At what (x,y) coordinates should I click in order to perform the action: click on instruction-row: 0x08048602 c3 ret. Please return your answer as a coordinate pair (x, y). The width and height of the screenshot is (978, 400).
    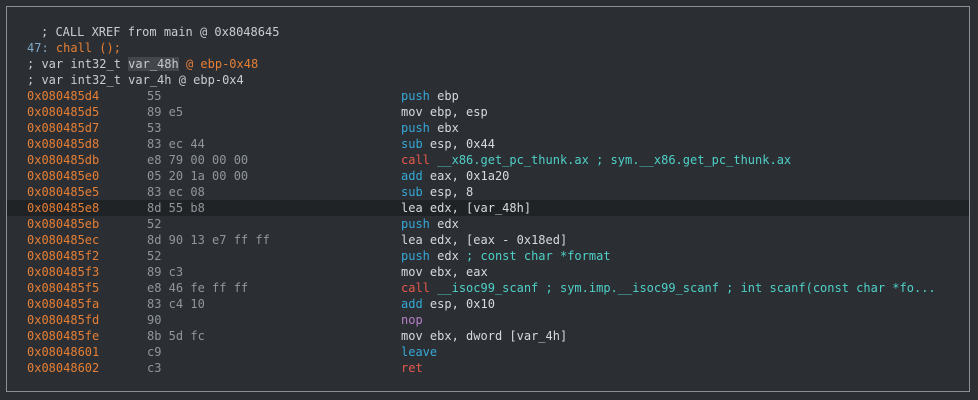
    Looking at the image, I should click on (488, 368).